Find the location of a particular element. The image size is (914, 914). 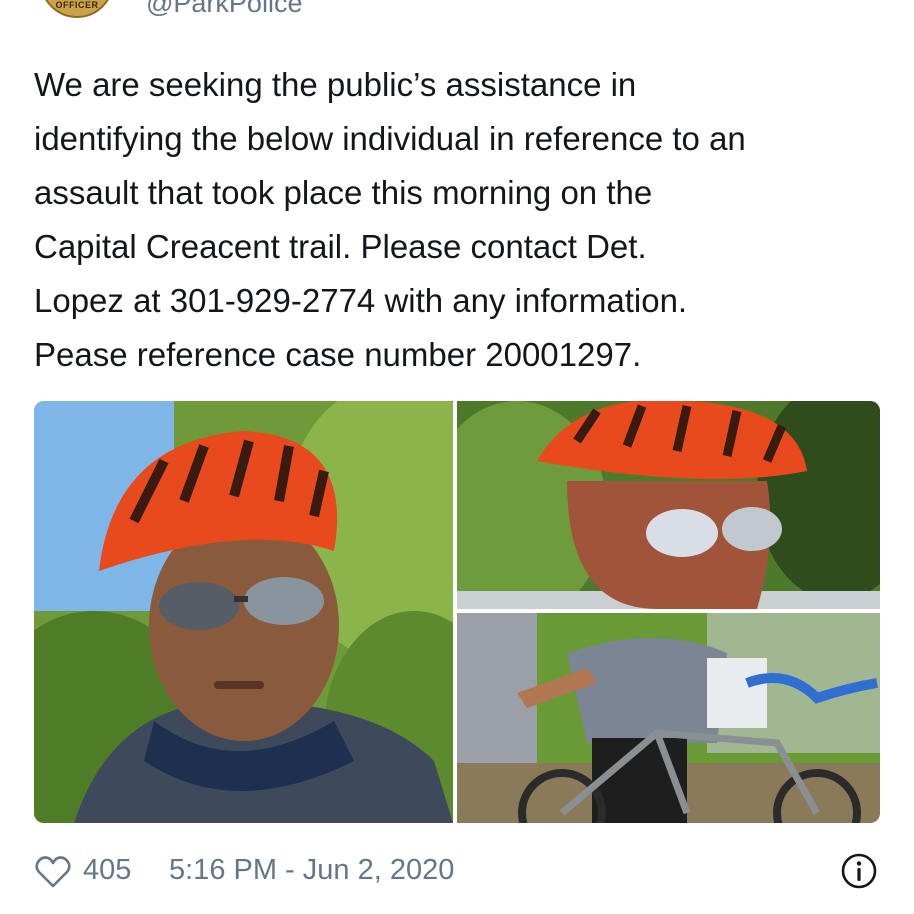

user-handle: @ParkPolice is located at coordinates (224, 9).